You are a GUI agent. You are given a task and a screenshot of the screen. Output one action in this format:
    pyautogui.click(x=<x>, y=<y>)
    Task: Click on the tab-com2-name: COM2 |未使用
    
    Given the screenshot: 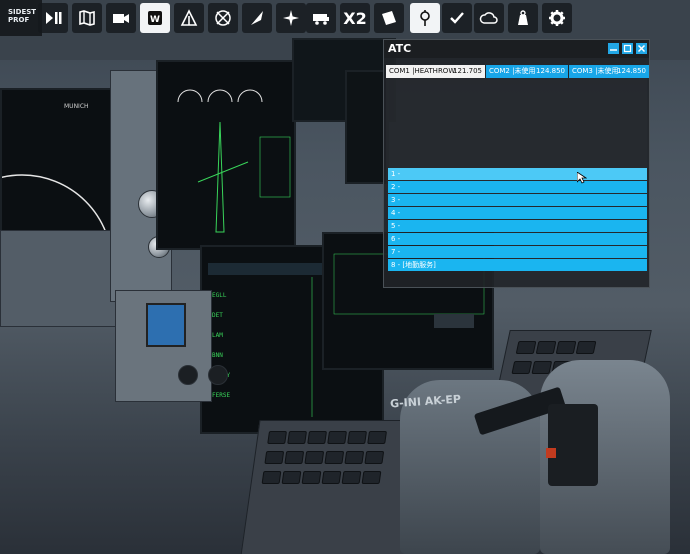 What is the action you would take?
    pyautogui.click(x=512, y=71)
    